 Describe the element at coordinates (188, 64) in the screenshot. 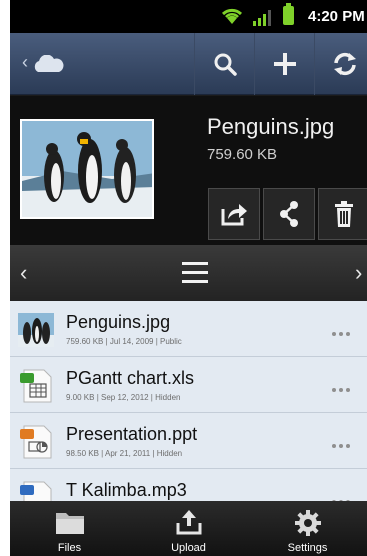

I see `action-bar: ‹` at that location.